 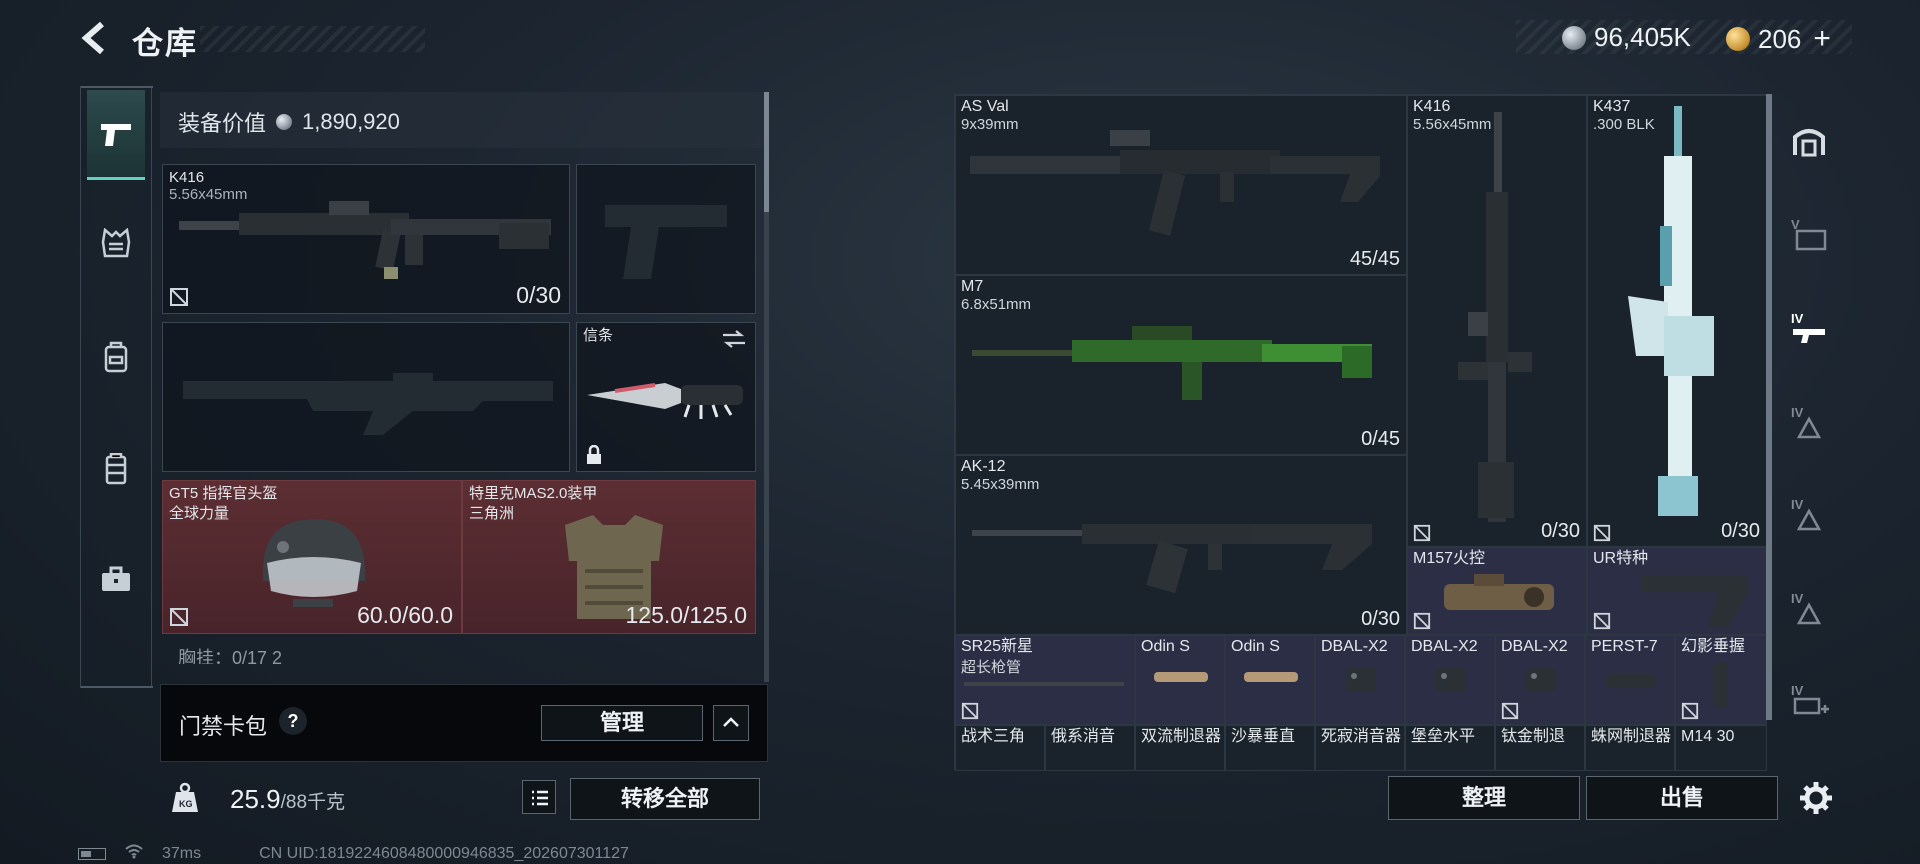 What do you see at coordinates (1809, 141) in the screenshot?
I see `tab-all` at bounding box center [1809, 141].